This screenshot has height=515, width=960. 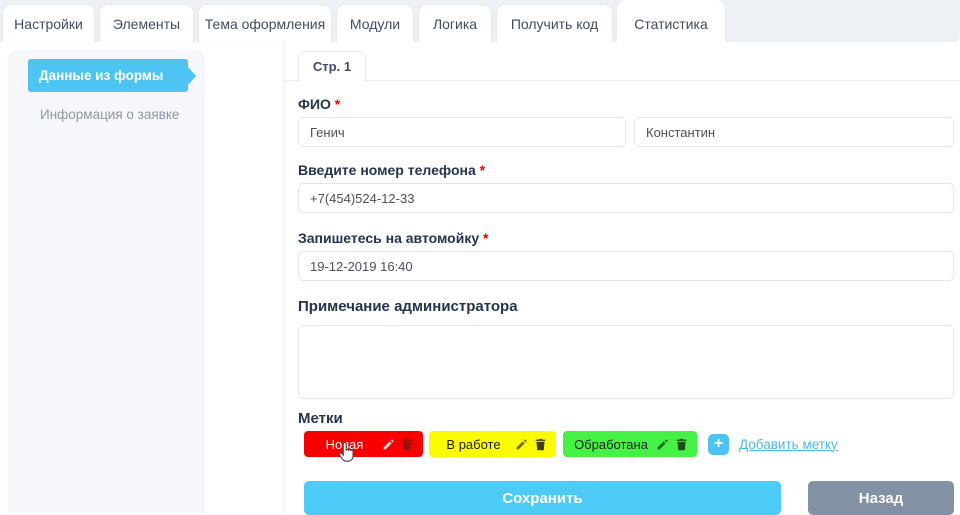 What do you see at coordinates (146, 23) in the screenshot?
I see `tab-elements: Элементы` at bounding box center [146, 23].